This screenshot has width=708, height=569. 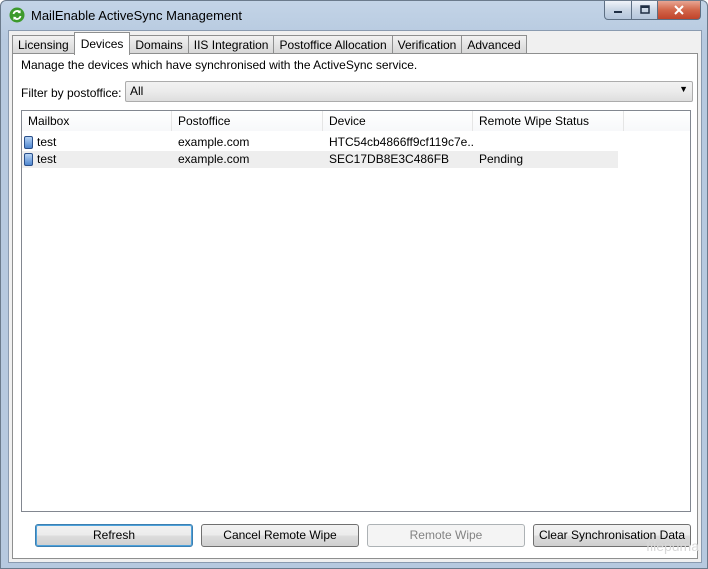 What do you see at coordinates (71, 93) in the screenshot?
I see `filter-label: Filter by postoffice:` at bounding box center [71, 93].